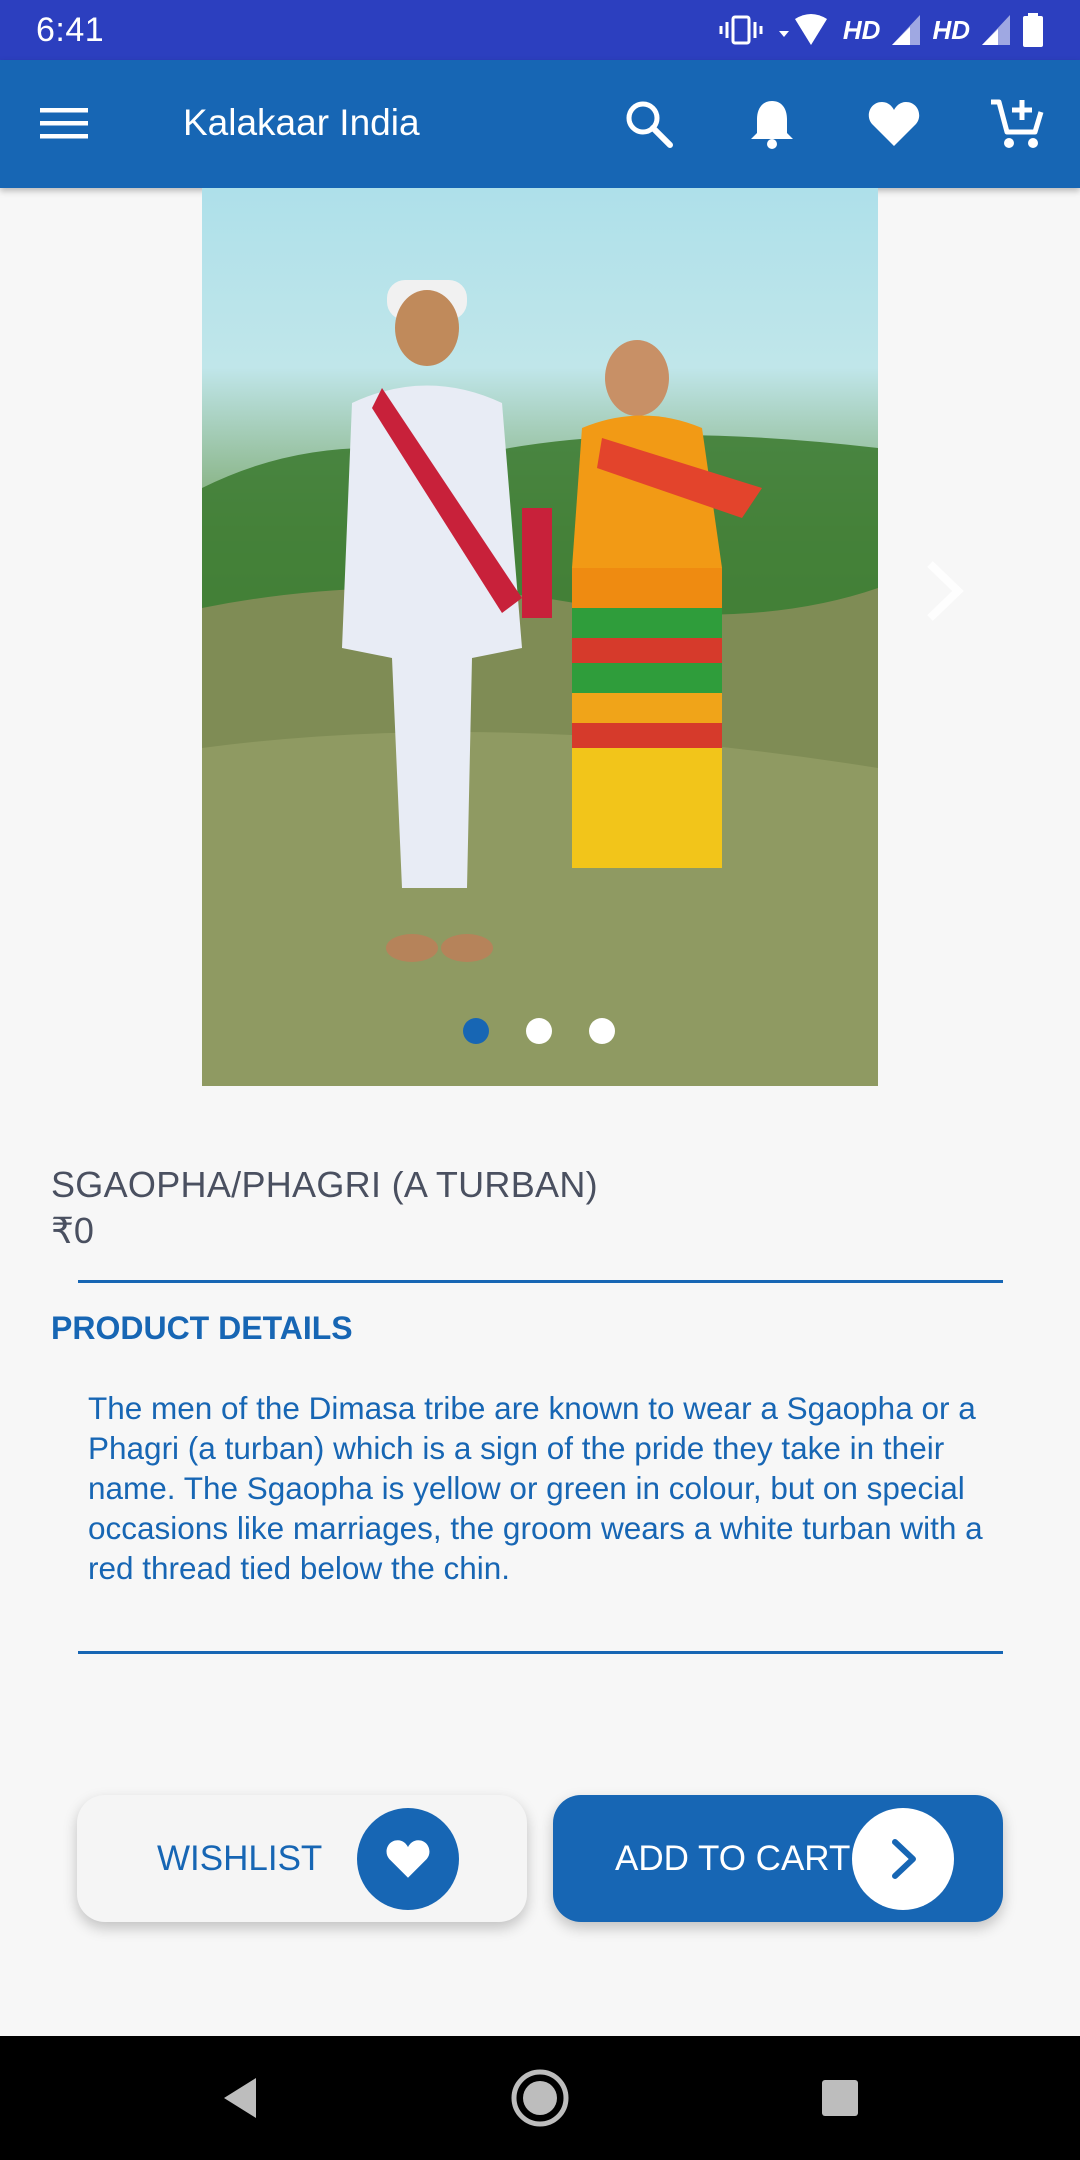  I want to click on status-time: 6:41, so click(70, 29).